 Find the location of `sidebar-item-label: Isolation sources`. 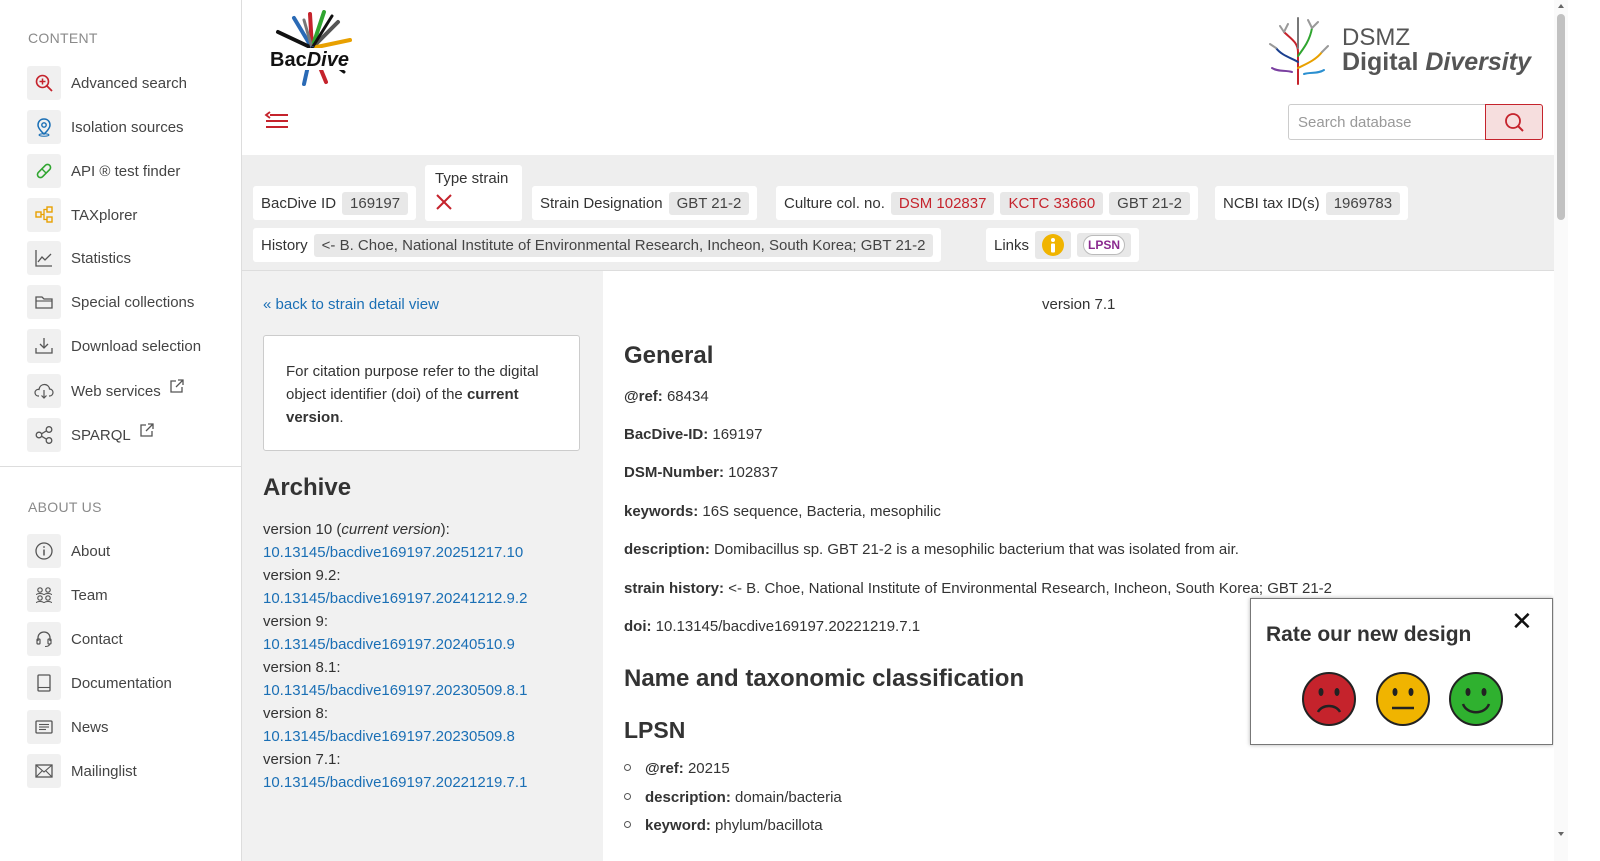

sidebar-item-label: Isolation sources is located at coordinates (127, 127).